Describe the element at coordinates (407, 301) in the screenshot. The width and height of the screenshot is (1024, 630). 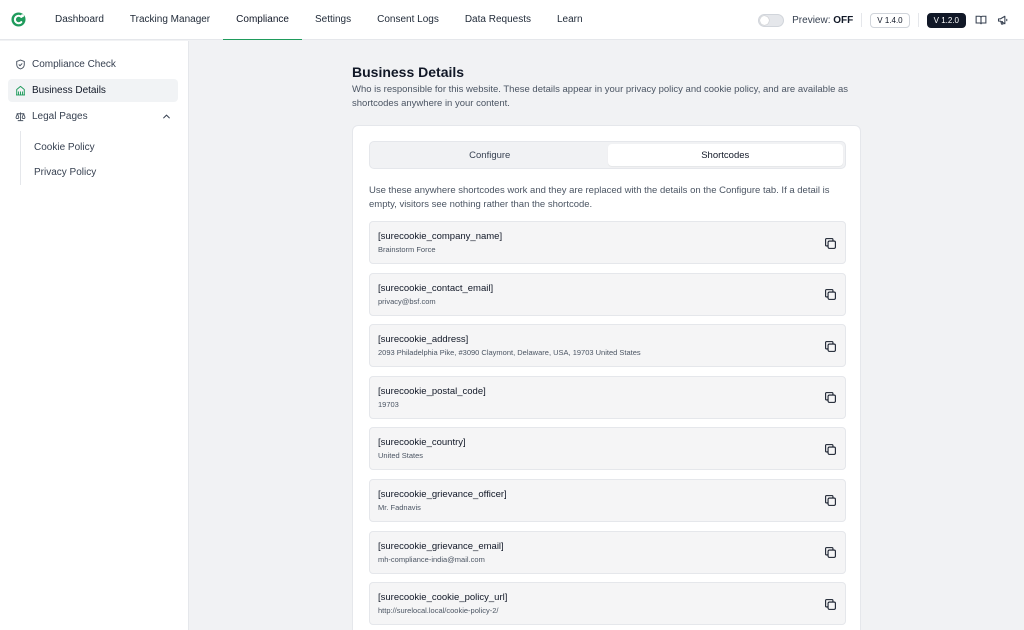
I see `shortcode-value: privacy@bsf.com` at that location.